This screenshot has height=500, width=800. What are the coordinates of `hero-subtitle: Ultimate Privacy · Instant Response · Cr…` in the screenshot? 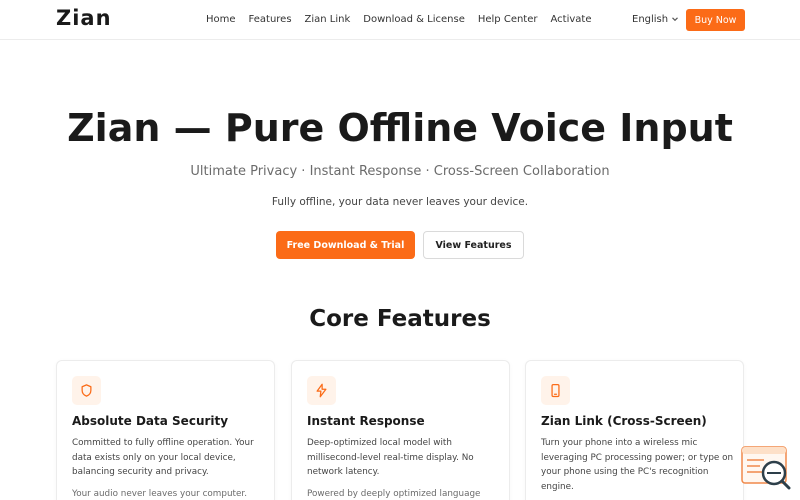 It's located at (400, 171).